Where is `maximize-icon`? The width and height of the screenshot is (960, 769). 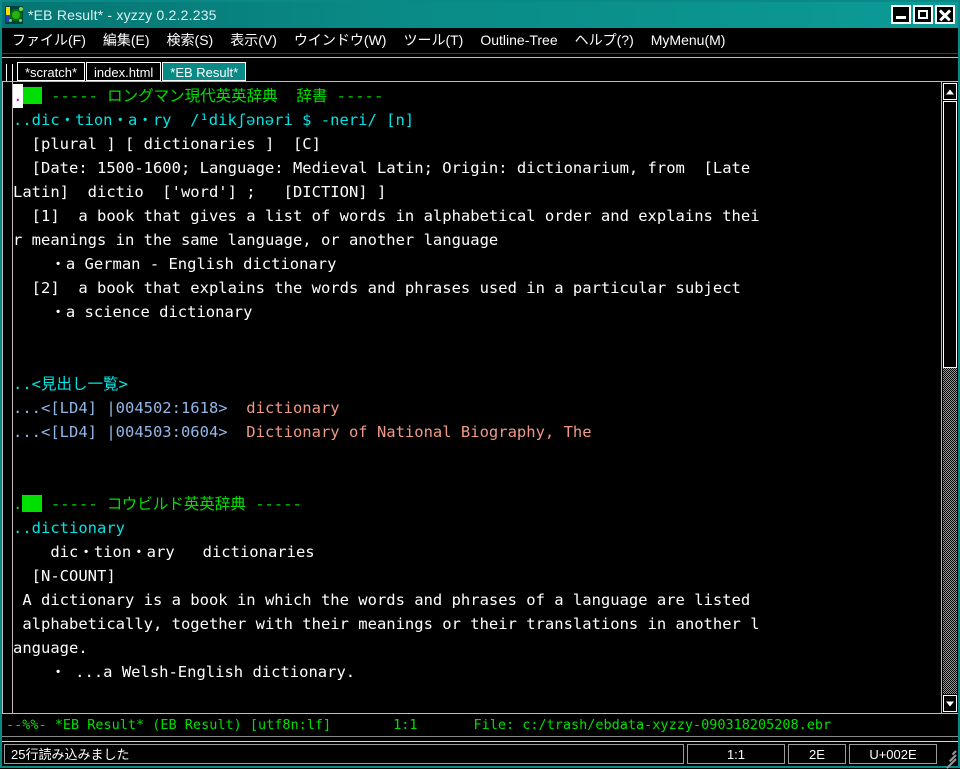 maximize-icon is located at coordinates (923, 14).